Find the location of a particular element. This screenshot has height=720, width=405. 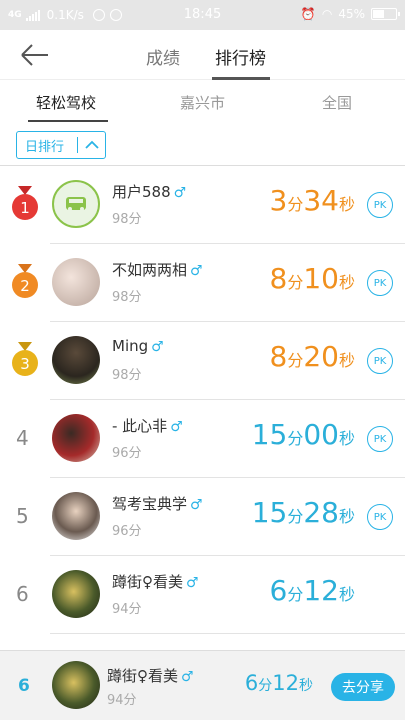

header: 成绩 排行榜 is located at coordinates (202, 55).